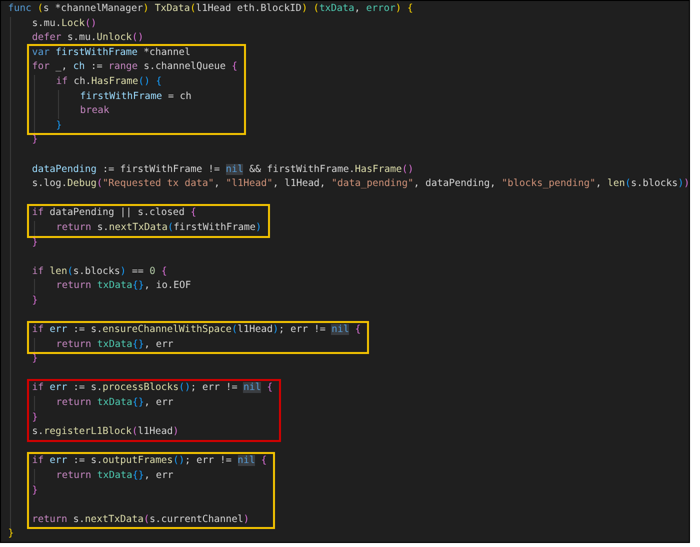 The width and height of the screenshot is (700, 547). Describe the element at coordinates (88, 38) in the screenshot. I see `code-line: defer s.mu.Unlock()` at that location.